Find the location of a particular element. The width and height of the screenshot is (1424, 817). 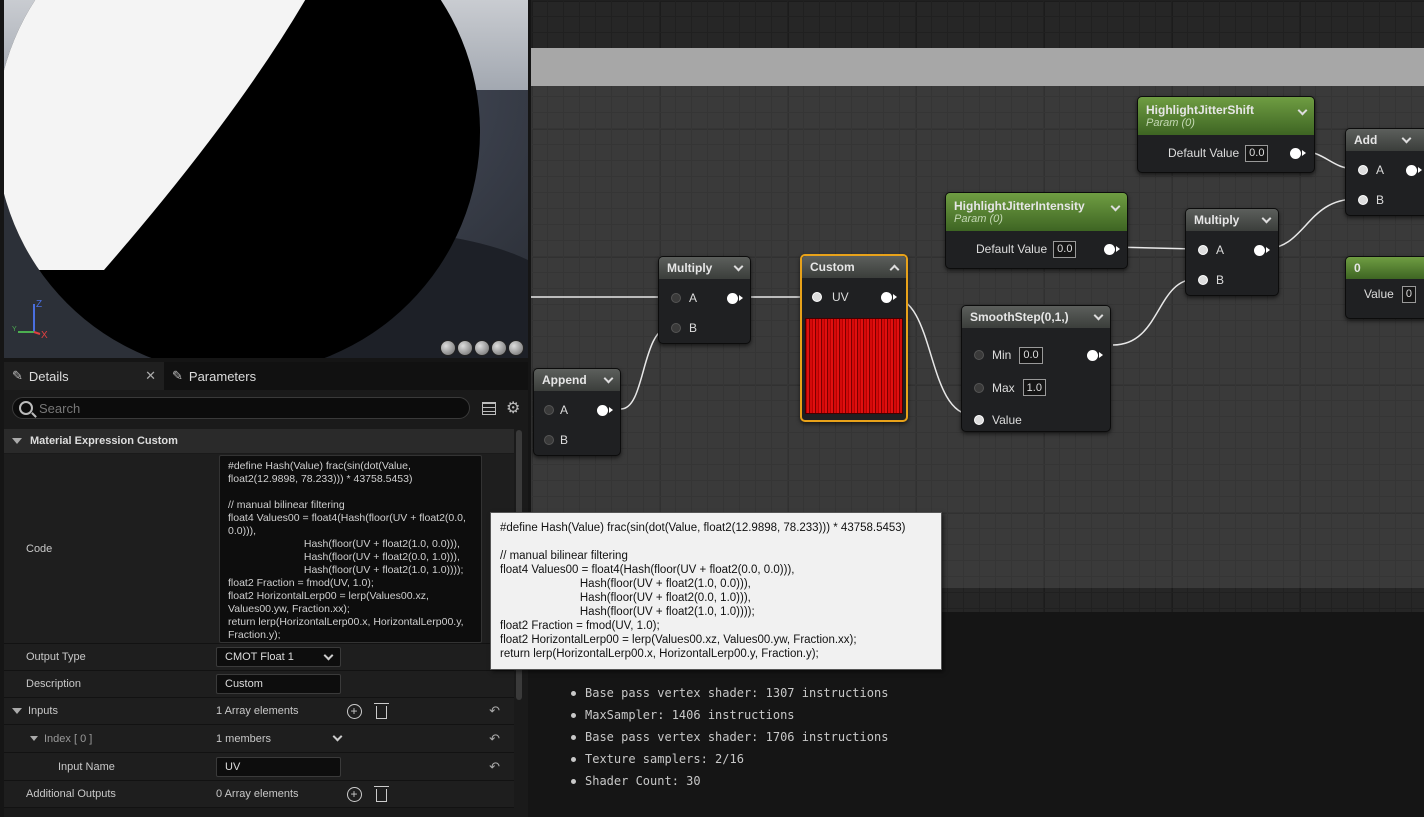

preview-mesh-buttons is located at coordinates (482, 348).